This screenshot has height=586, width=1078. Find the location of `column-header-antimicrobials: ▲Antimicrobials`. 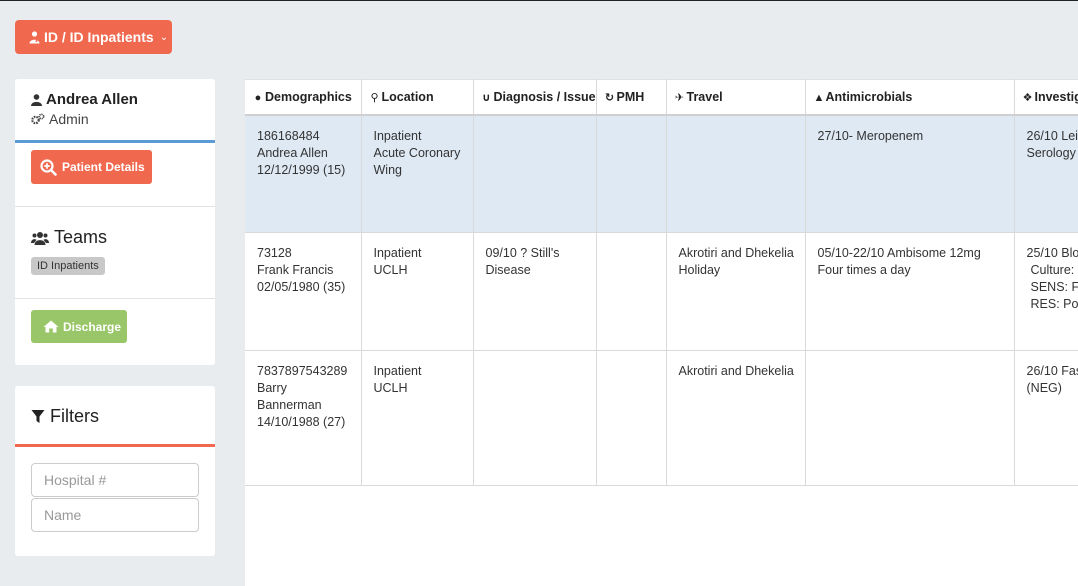

column-header-antimicrobials: ▲Antimicrobials is located at coordinates (910, 97).